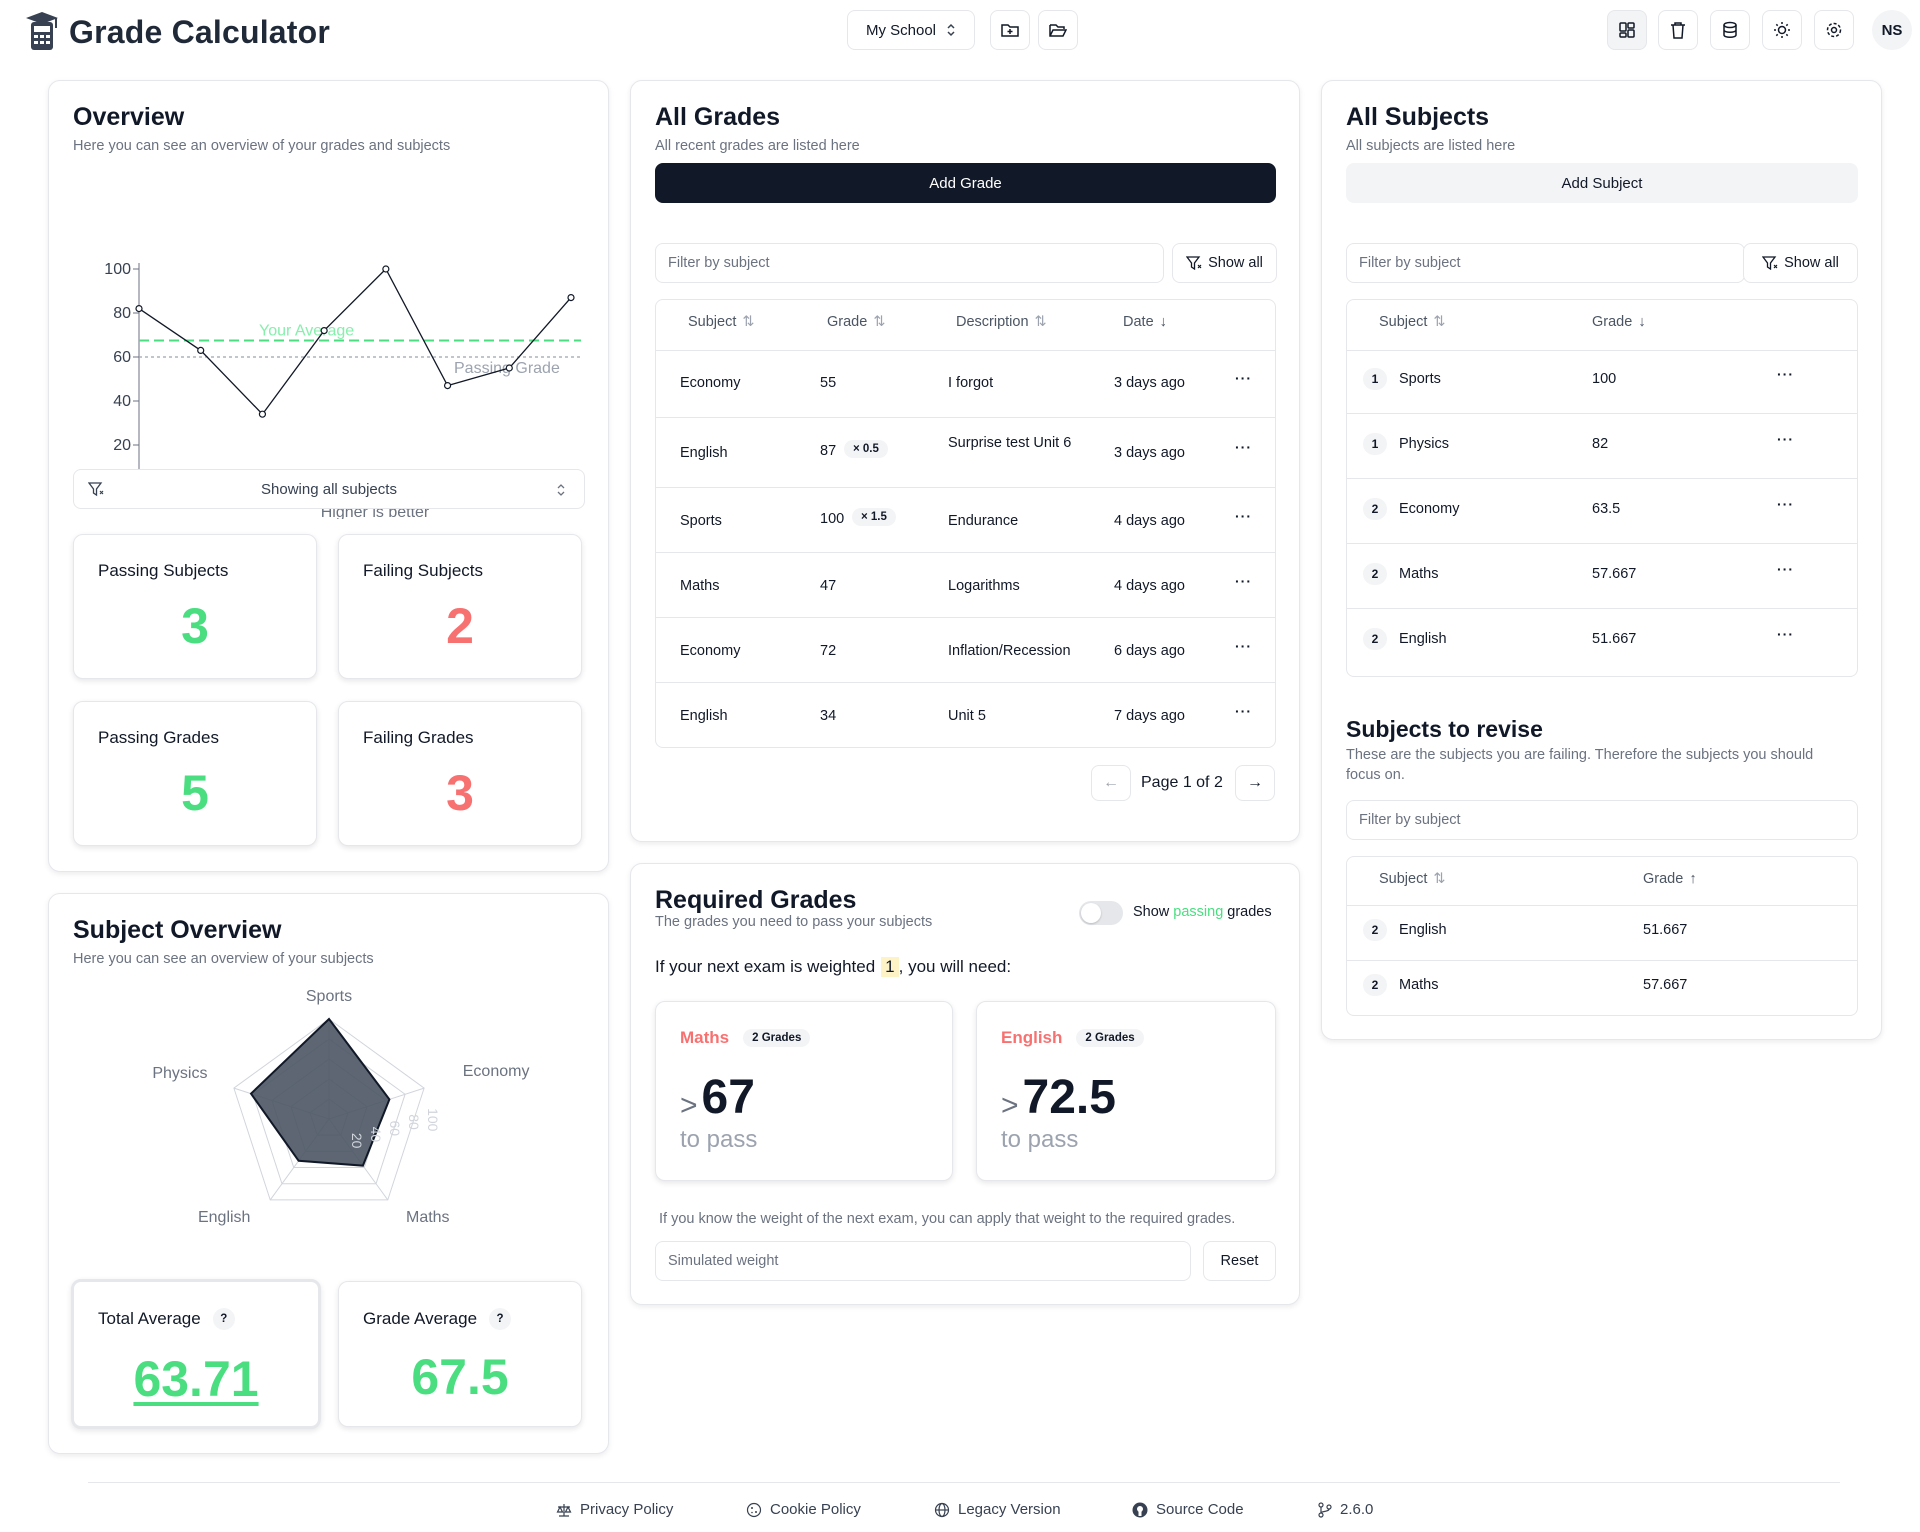 The image size is (1920, 1532). I want to click on theme-toggle-button, so click(1782, 30).